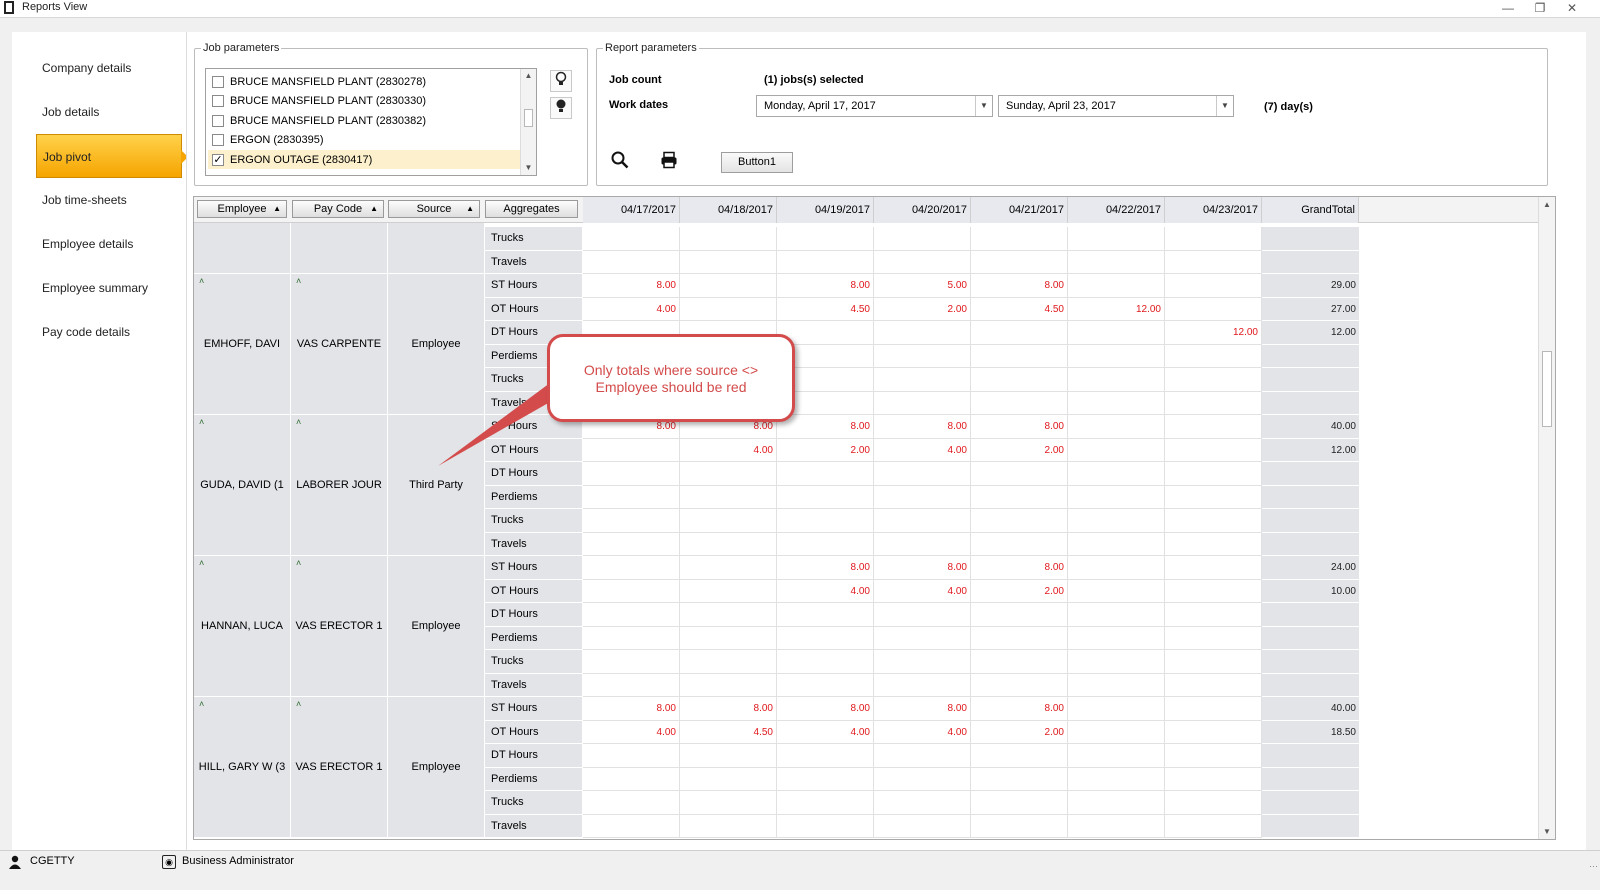 The height and width of the screenshot is (890, 1600). I want to click on employee-row-header: ˄ HILL, GARY W (3, so click(242, 767).